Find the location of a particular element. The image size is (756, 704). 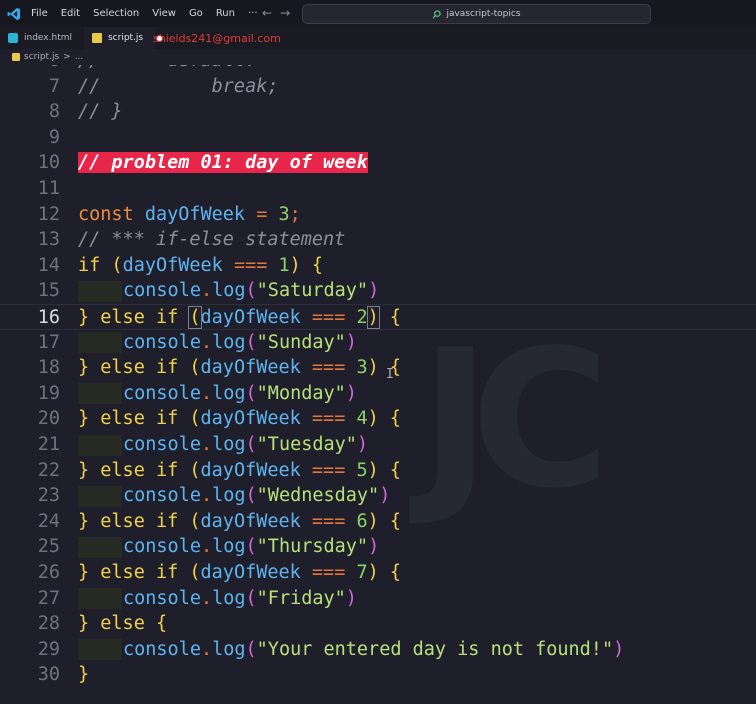

line-code: } else if (dayOfWeek === 6) { is located at coordinates (239, 522).